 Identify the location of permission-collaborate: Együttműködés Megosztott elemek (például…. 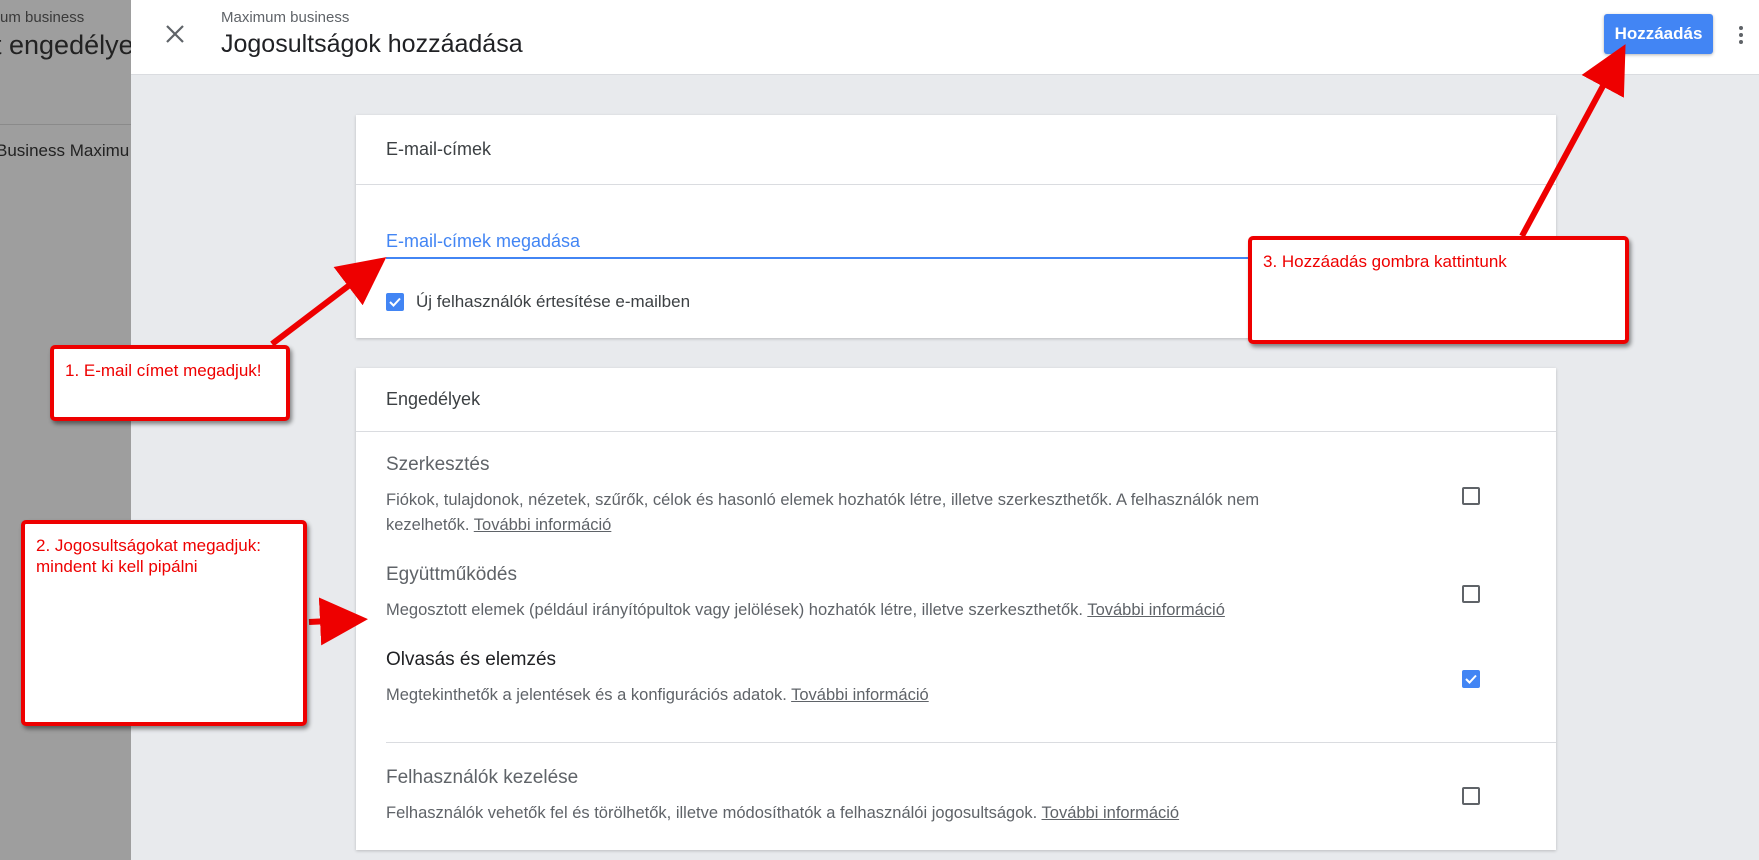
(956, 593).